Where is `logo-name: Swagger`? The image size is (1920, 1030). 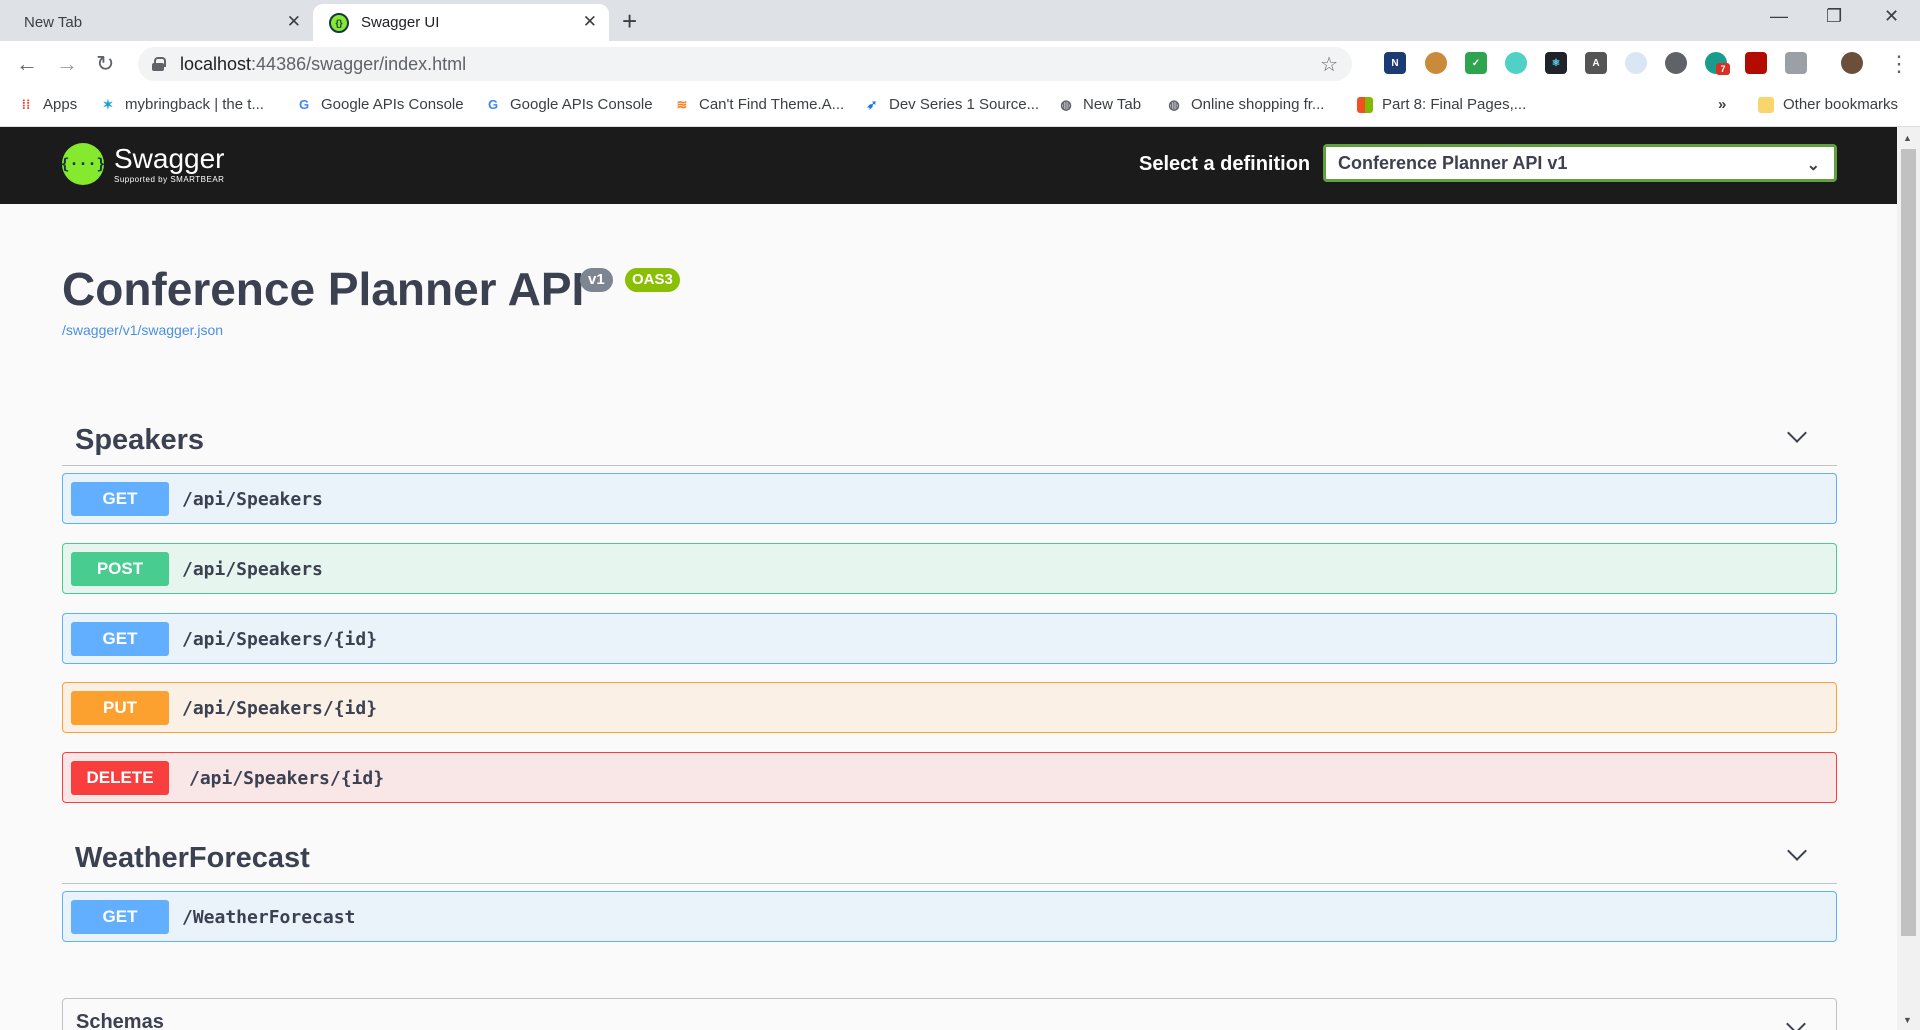
logo-name: Swagger is located at coordinates (169, 158).